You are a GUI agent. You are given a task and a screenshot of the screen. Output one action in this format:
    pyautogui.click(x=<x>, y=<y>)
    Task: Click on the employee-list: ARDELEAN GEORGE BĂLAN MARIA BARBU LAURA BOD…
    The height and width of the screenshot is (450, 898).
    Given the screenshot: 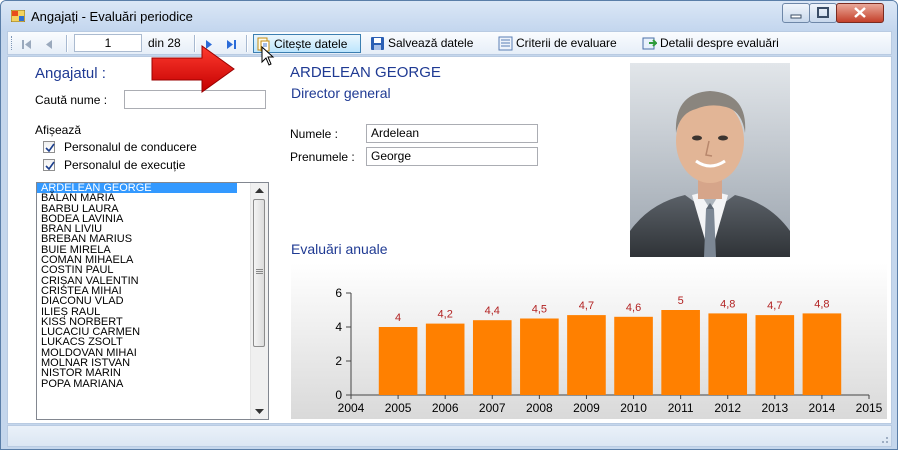 What is the action you would take?
    pyautogui.click(x=152, y=286)
    